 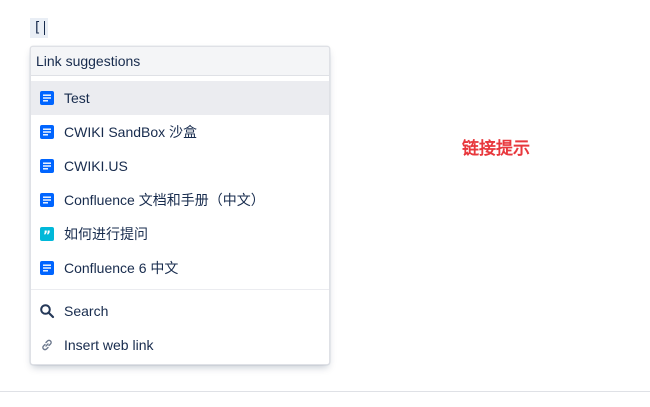 I want to click on bottom-divider, so click(x=325, y=391).